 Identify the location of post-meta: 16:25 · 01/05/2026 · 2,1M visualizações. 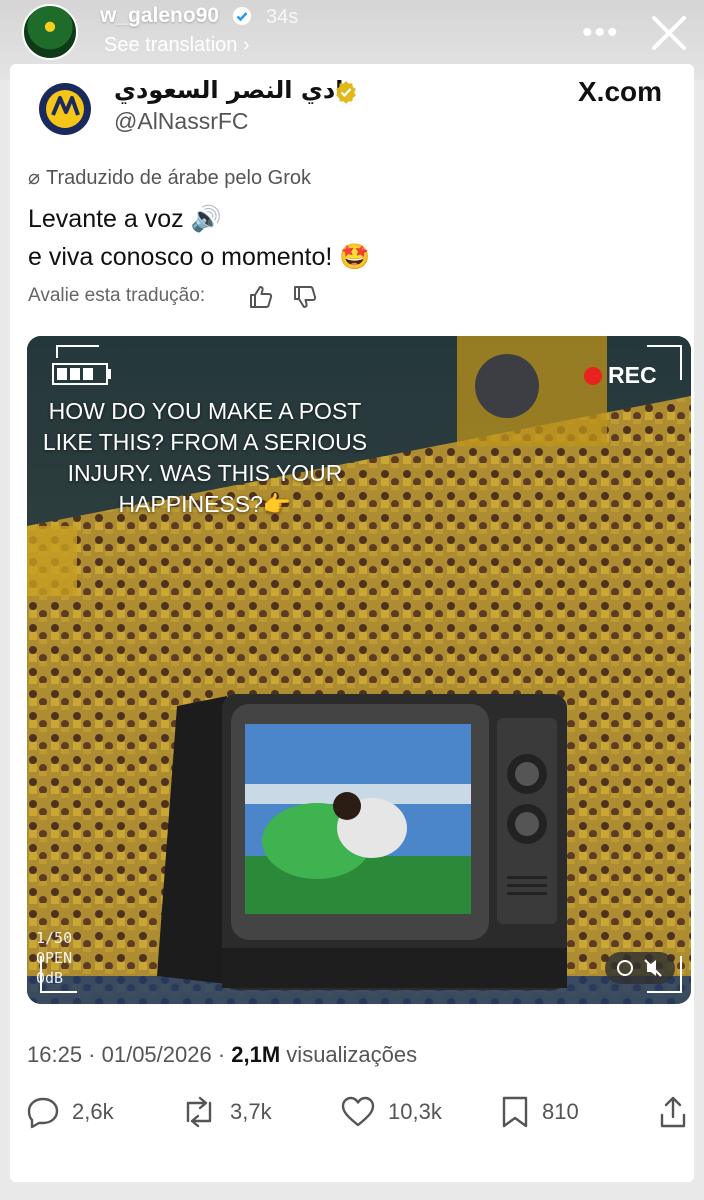
(222, 1055).